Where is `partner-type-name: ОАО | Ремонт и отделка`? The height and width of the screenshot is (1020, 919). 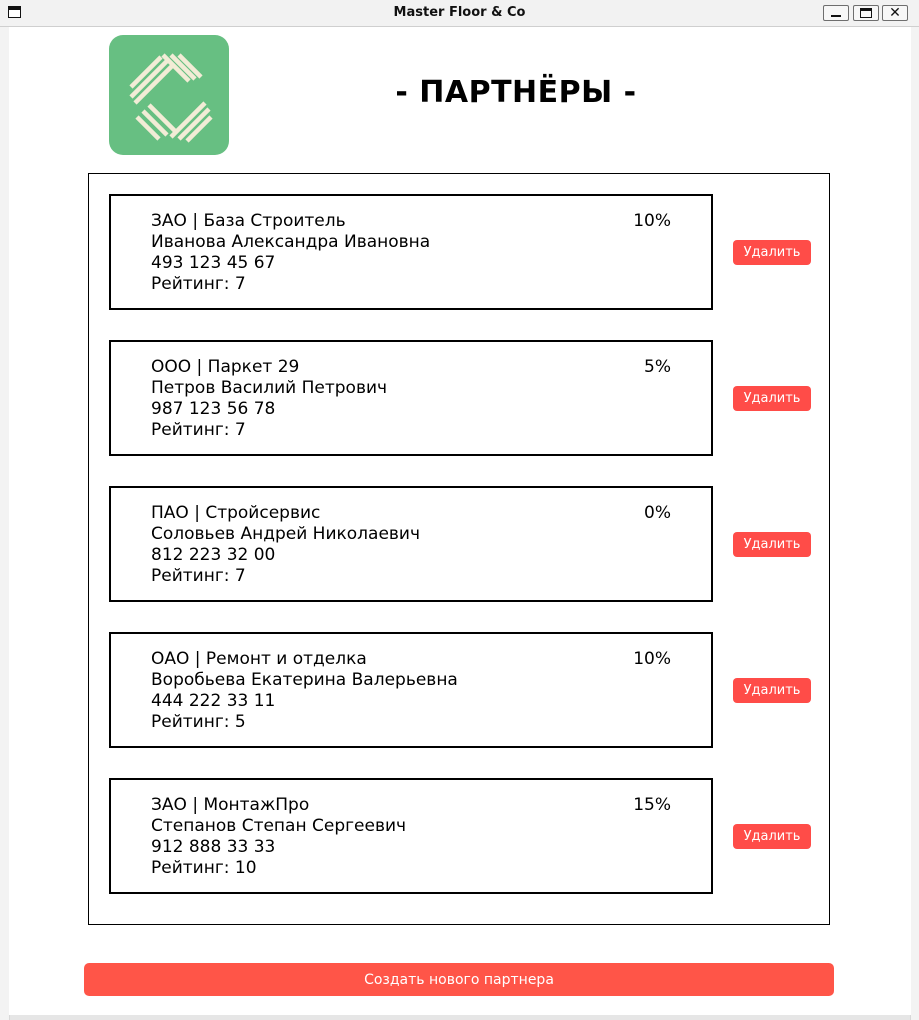
partner-type-name: ОАО | Ремонт и отделка is located at coordinates (259, 659).